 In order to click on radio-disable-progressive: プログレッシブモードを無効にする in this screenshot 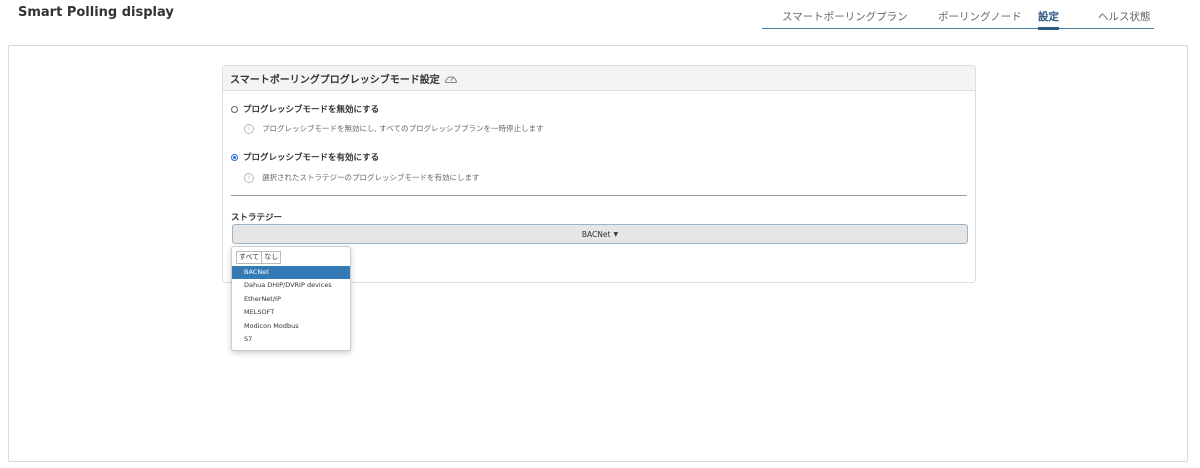, I will do `click(305, 109)`.